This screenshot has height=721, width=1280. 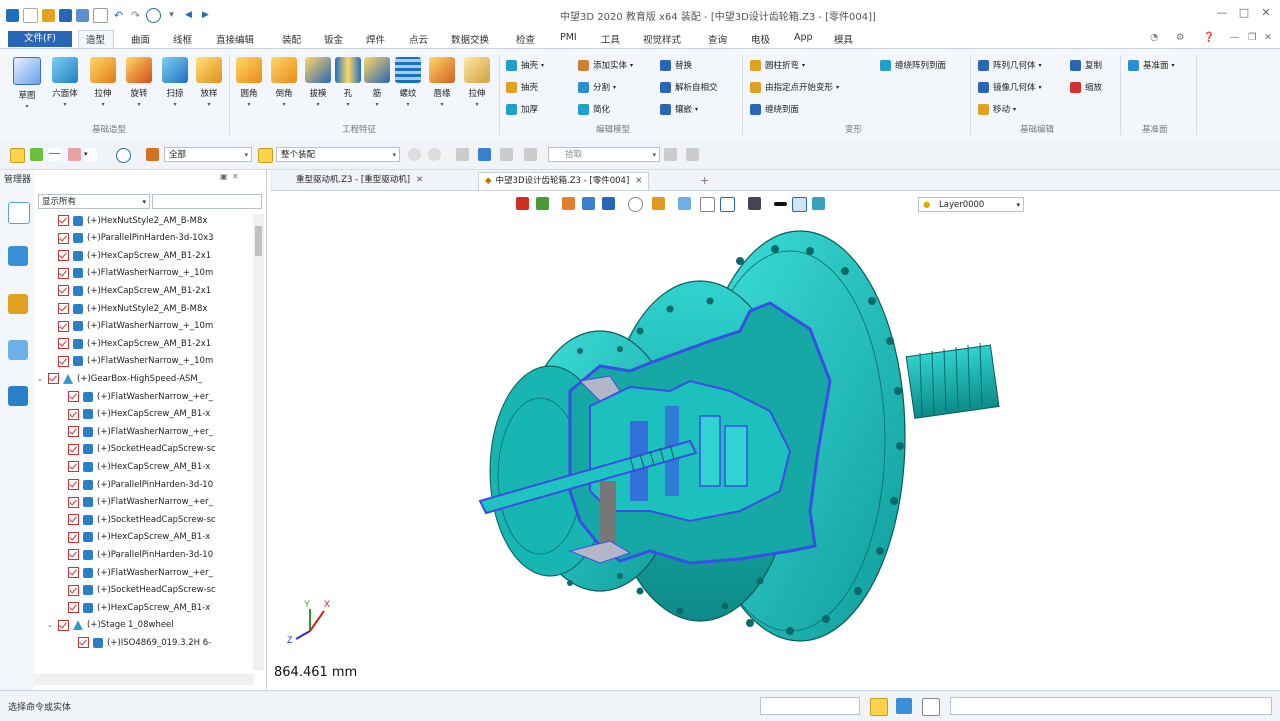 I want to click on tab-assembly: 装配, so click(x=291, y=39).